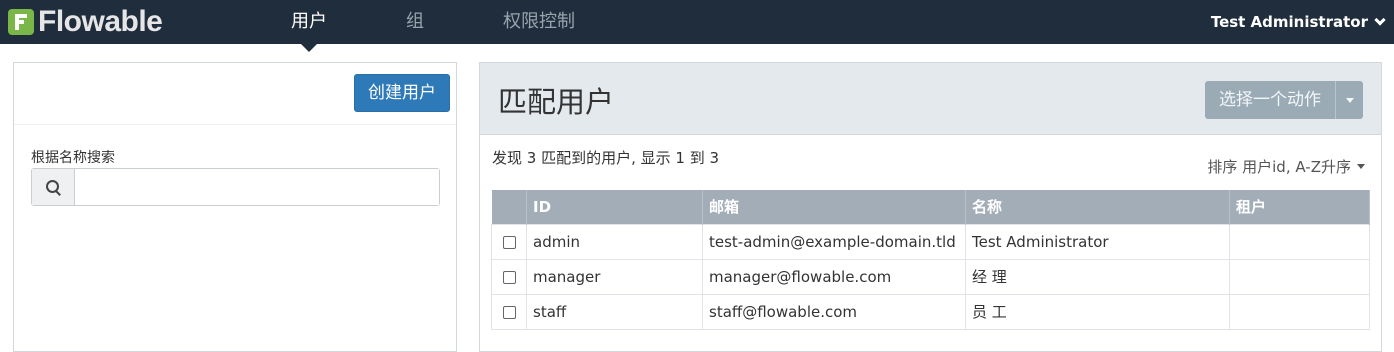 The image size is (1394, 352). I want to click on left-toolbar: 创建用户, so click(235, 94).